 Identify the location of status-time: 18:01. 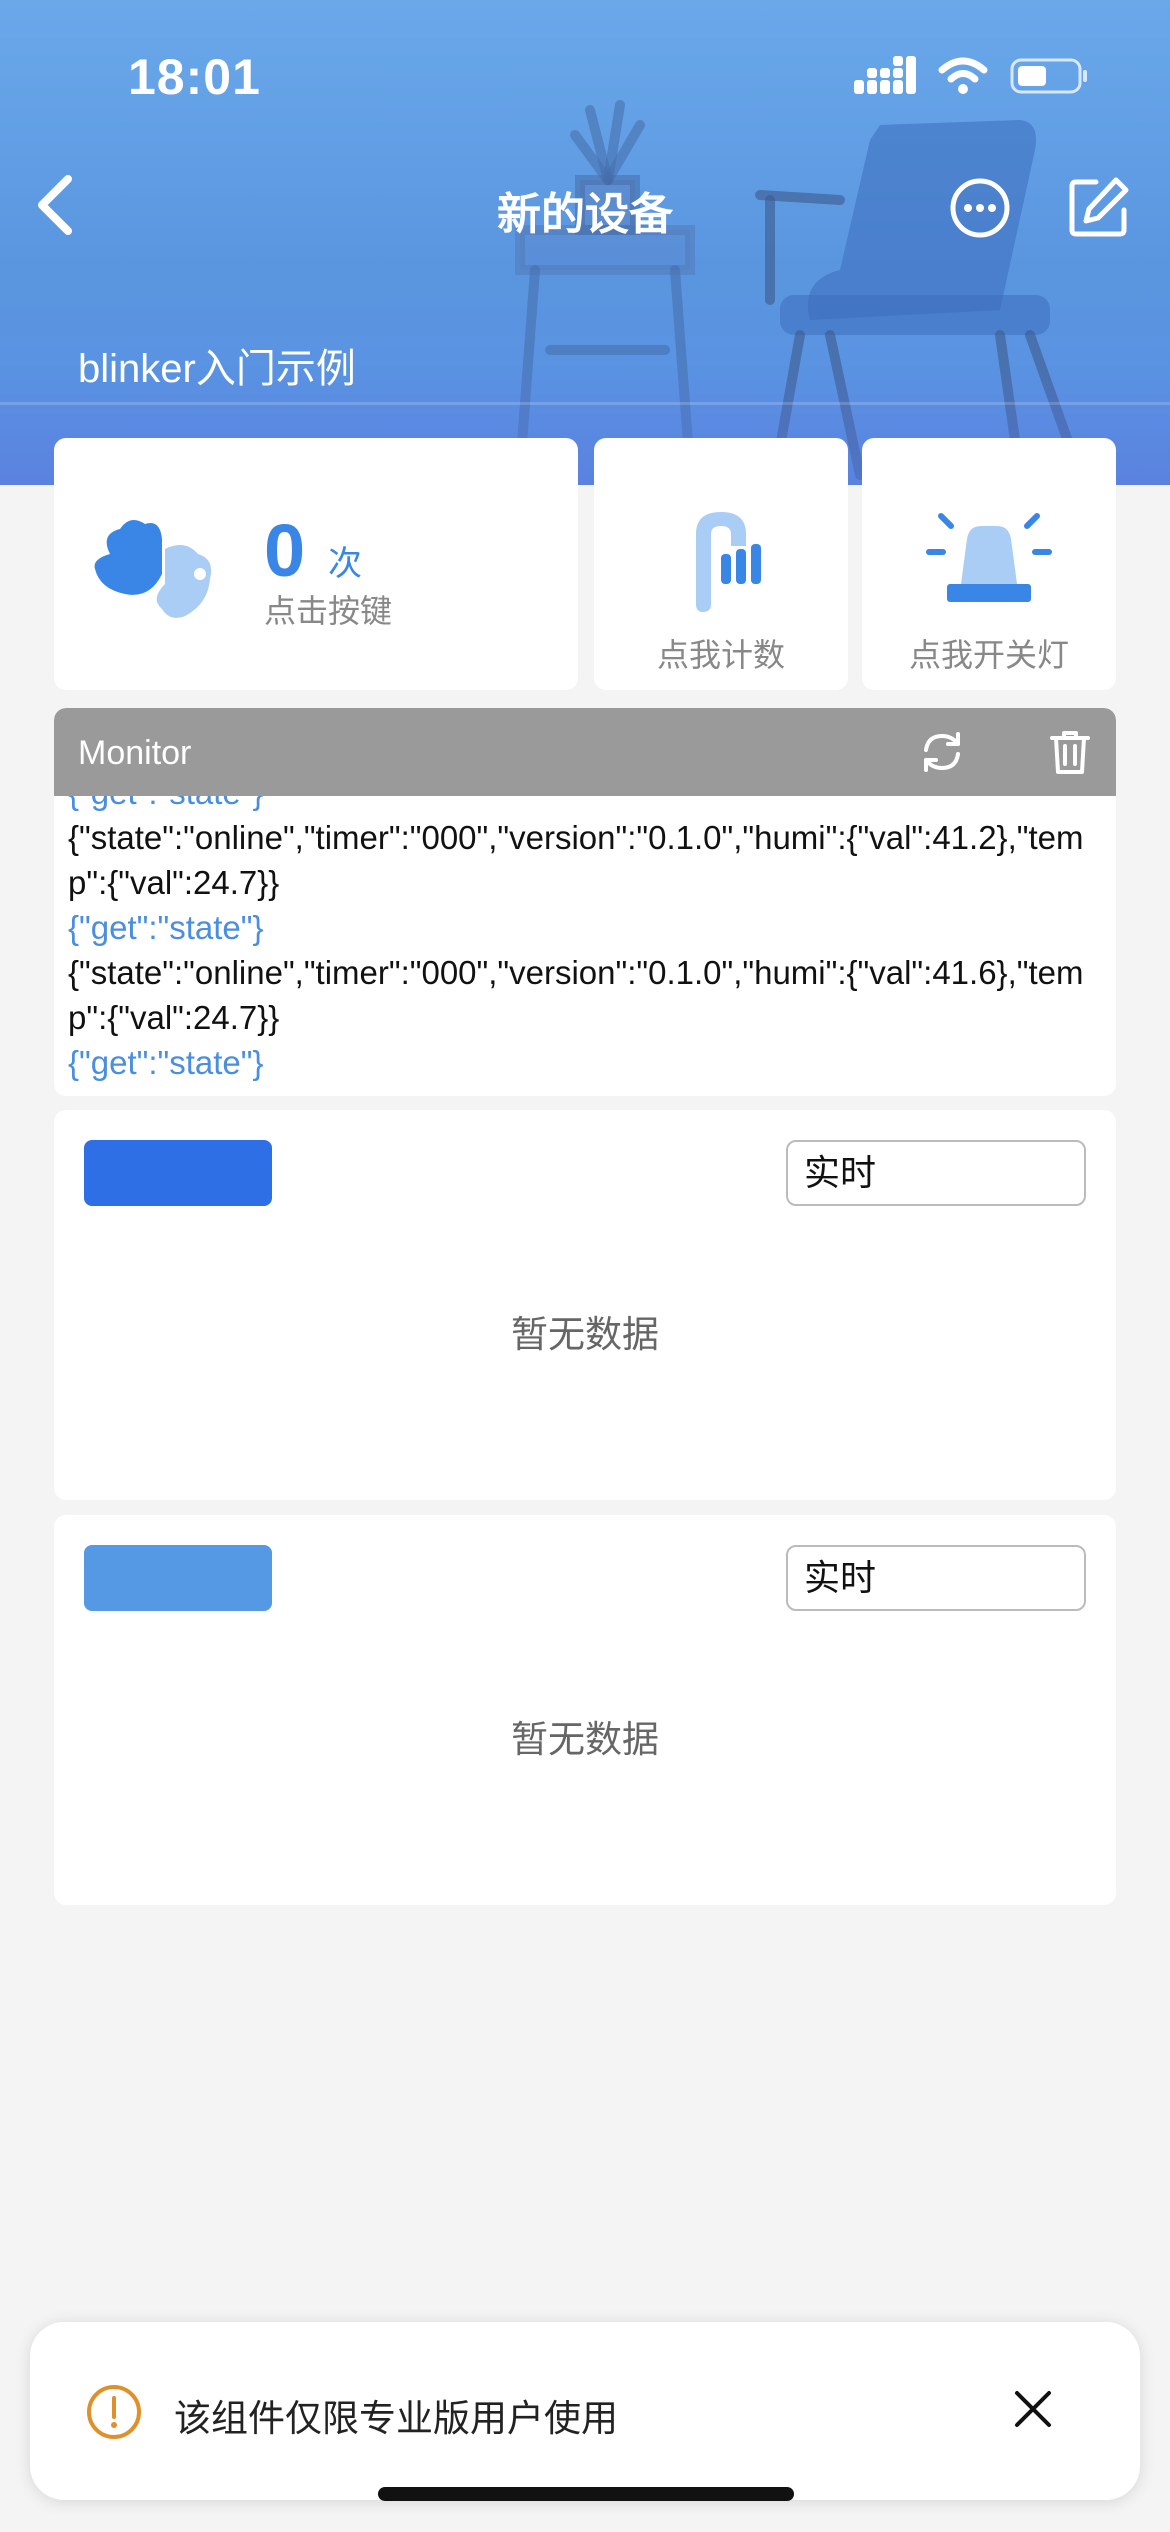
(194, 77).